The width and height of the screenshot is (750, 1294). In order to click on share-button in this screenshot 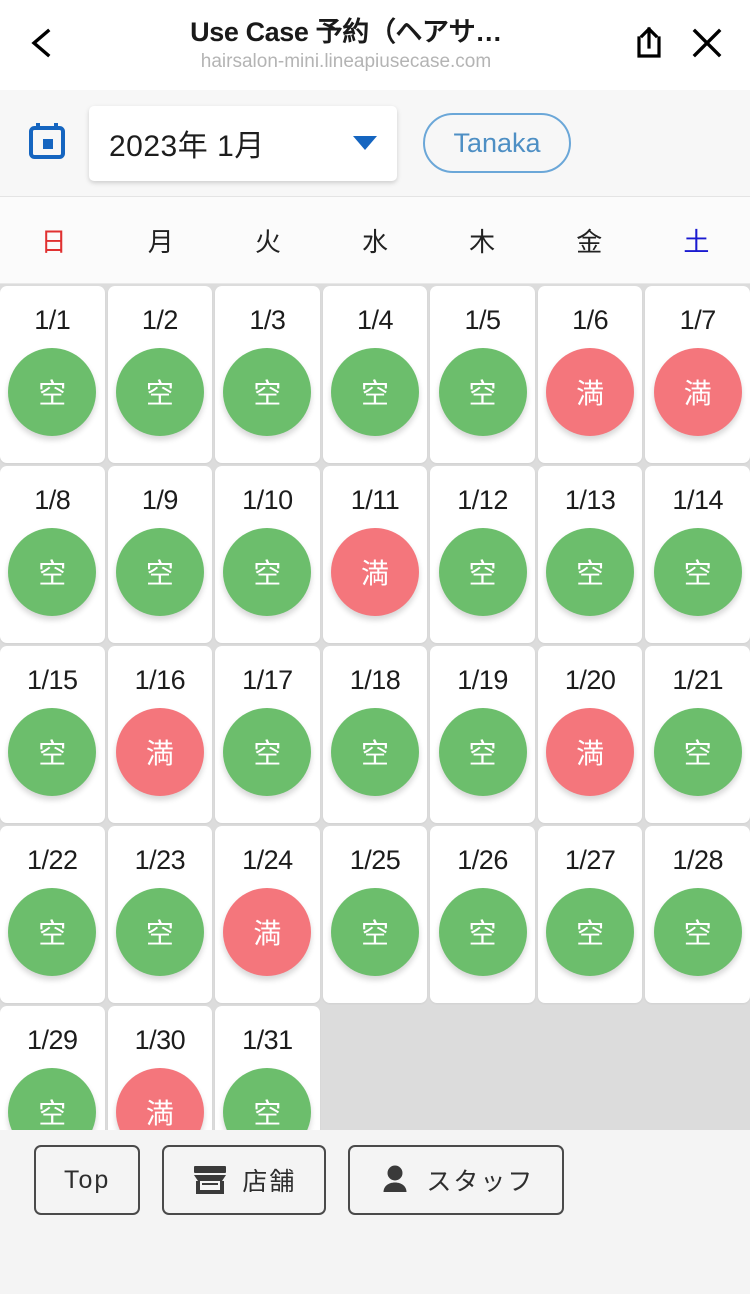, I will do `click(649, 45)`.